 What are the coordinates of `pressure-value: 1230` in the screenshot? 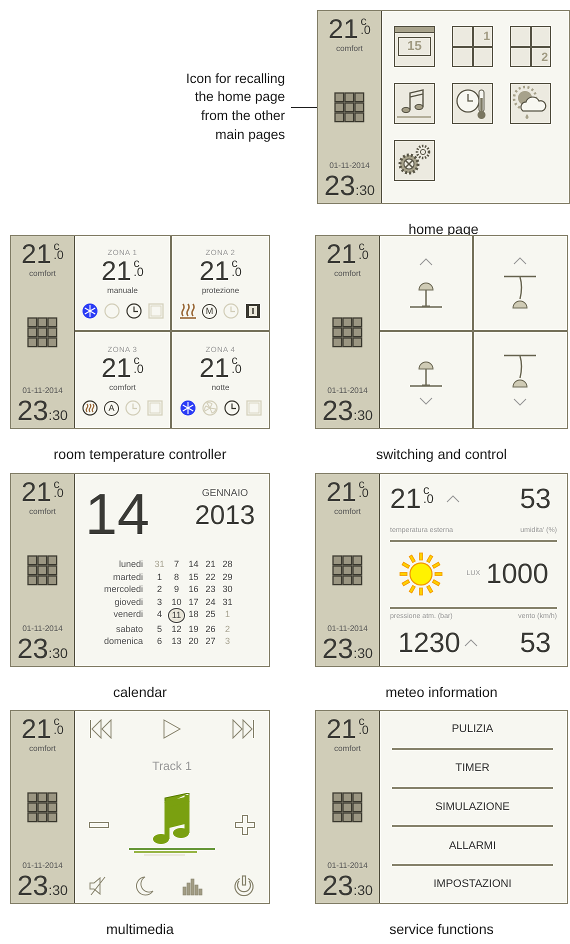 It's located at (429, 643).